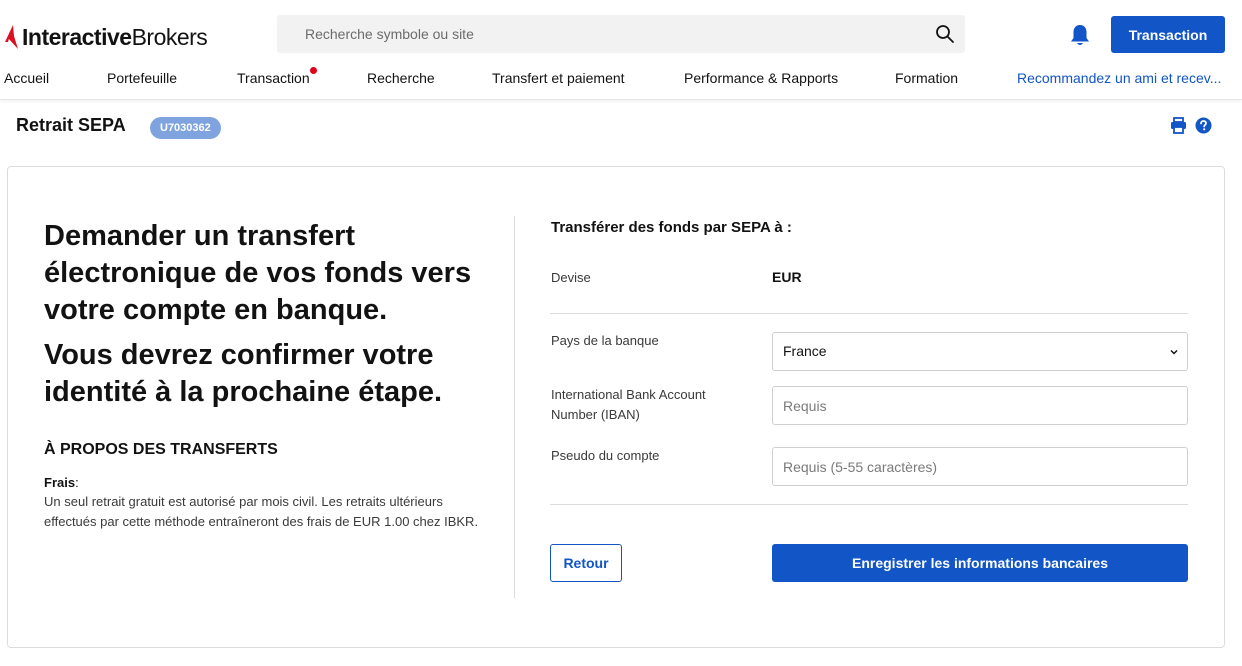 Image resolution: width=1242 pixels, height=666 pixels. Describe the element at coordinates (980, 405) in the screenshot. I see `iban-input` at that location.